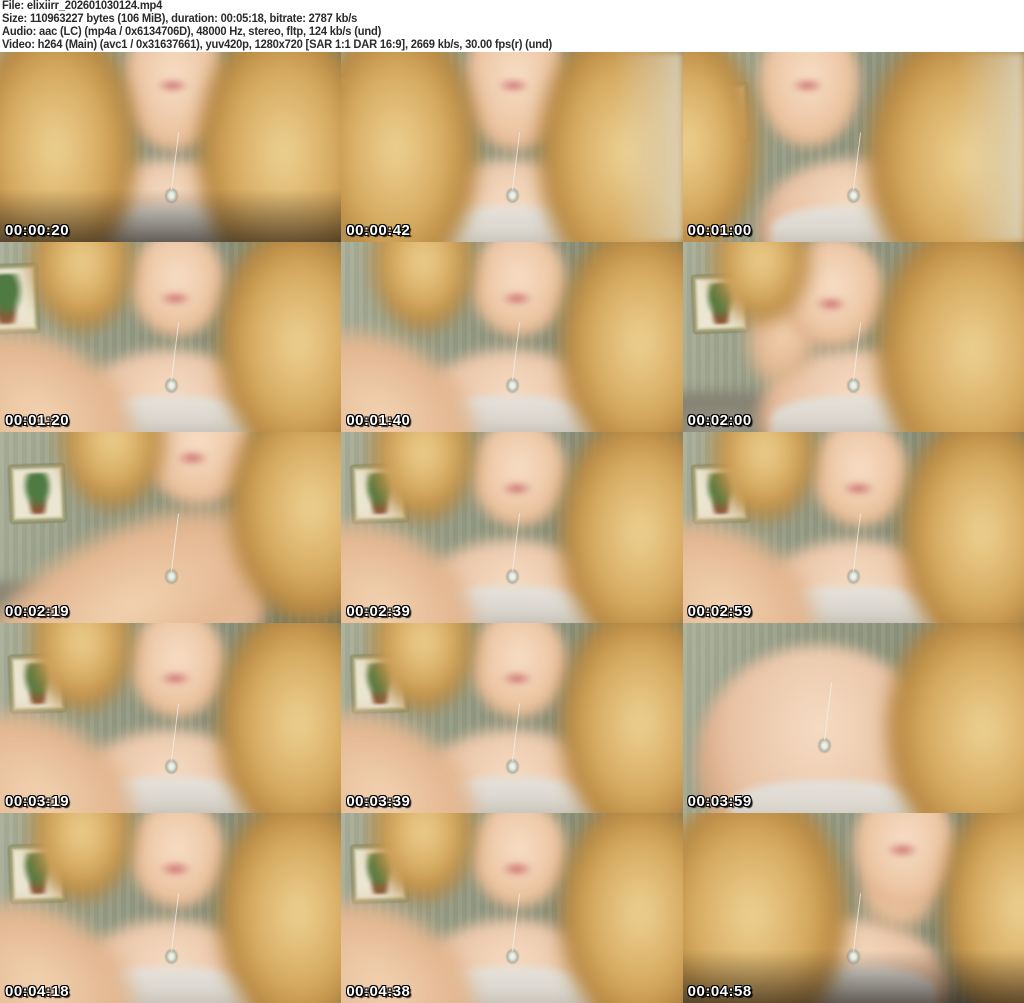 The image size is (1024, 1003). I want to click on video-thumbnail: 00:02:59, so click(853, 527).